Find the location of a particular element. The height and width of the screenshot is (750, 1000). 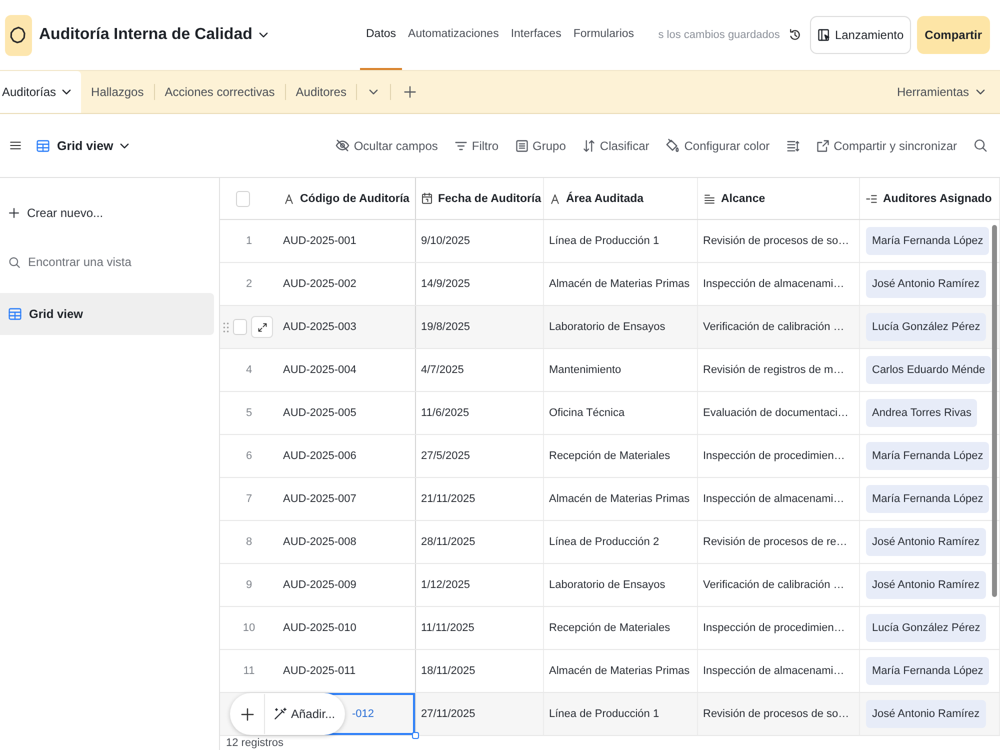

table-tab: Auditores is located at coordinates (321, 92).